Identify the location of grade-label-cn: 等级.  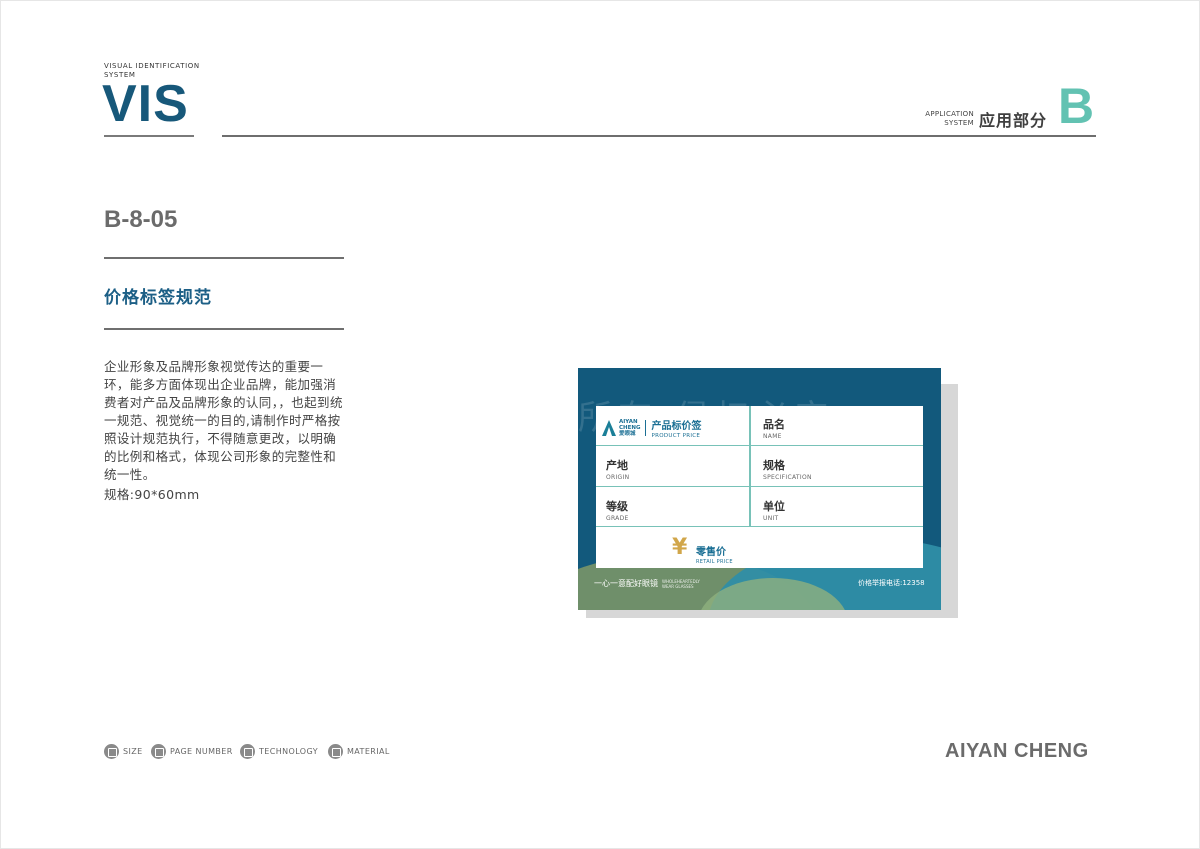
(617, 506).